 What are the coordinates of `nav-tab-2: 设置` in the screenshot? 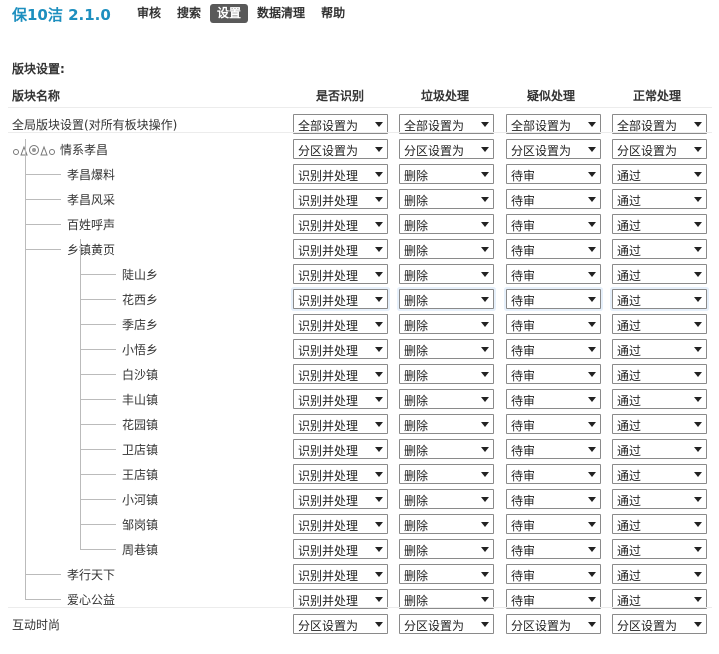 It's located at (229, 13).